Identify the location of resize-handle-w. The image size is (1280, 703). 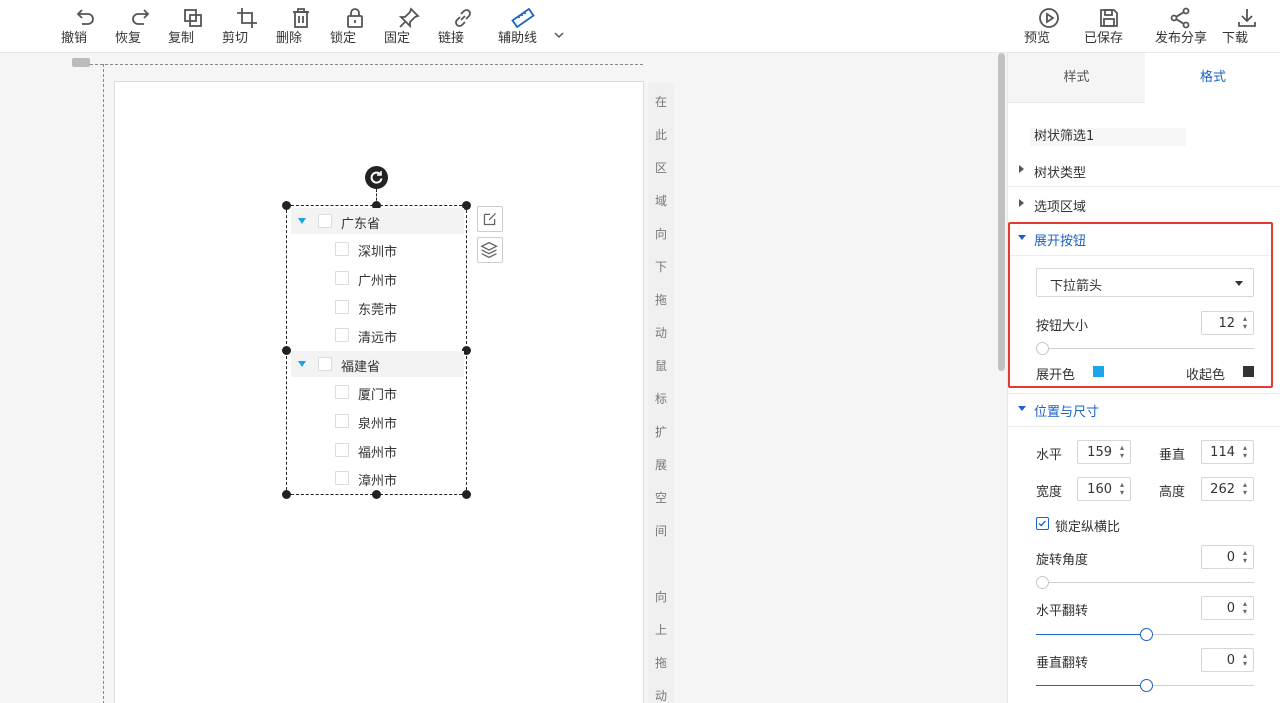
(286, 350).